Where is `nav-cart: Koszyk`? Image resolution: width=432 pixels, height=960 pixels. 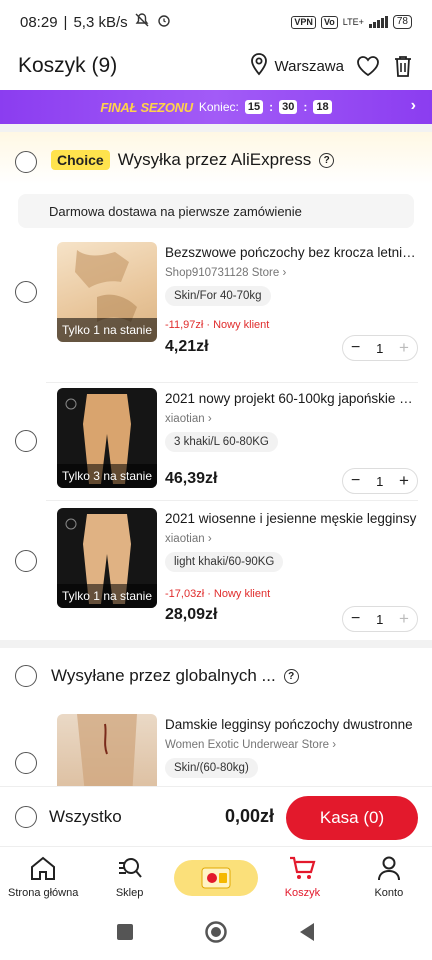
nav-cart: Koszyk is located at coordinates (302, 877).